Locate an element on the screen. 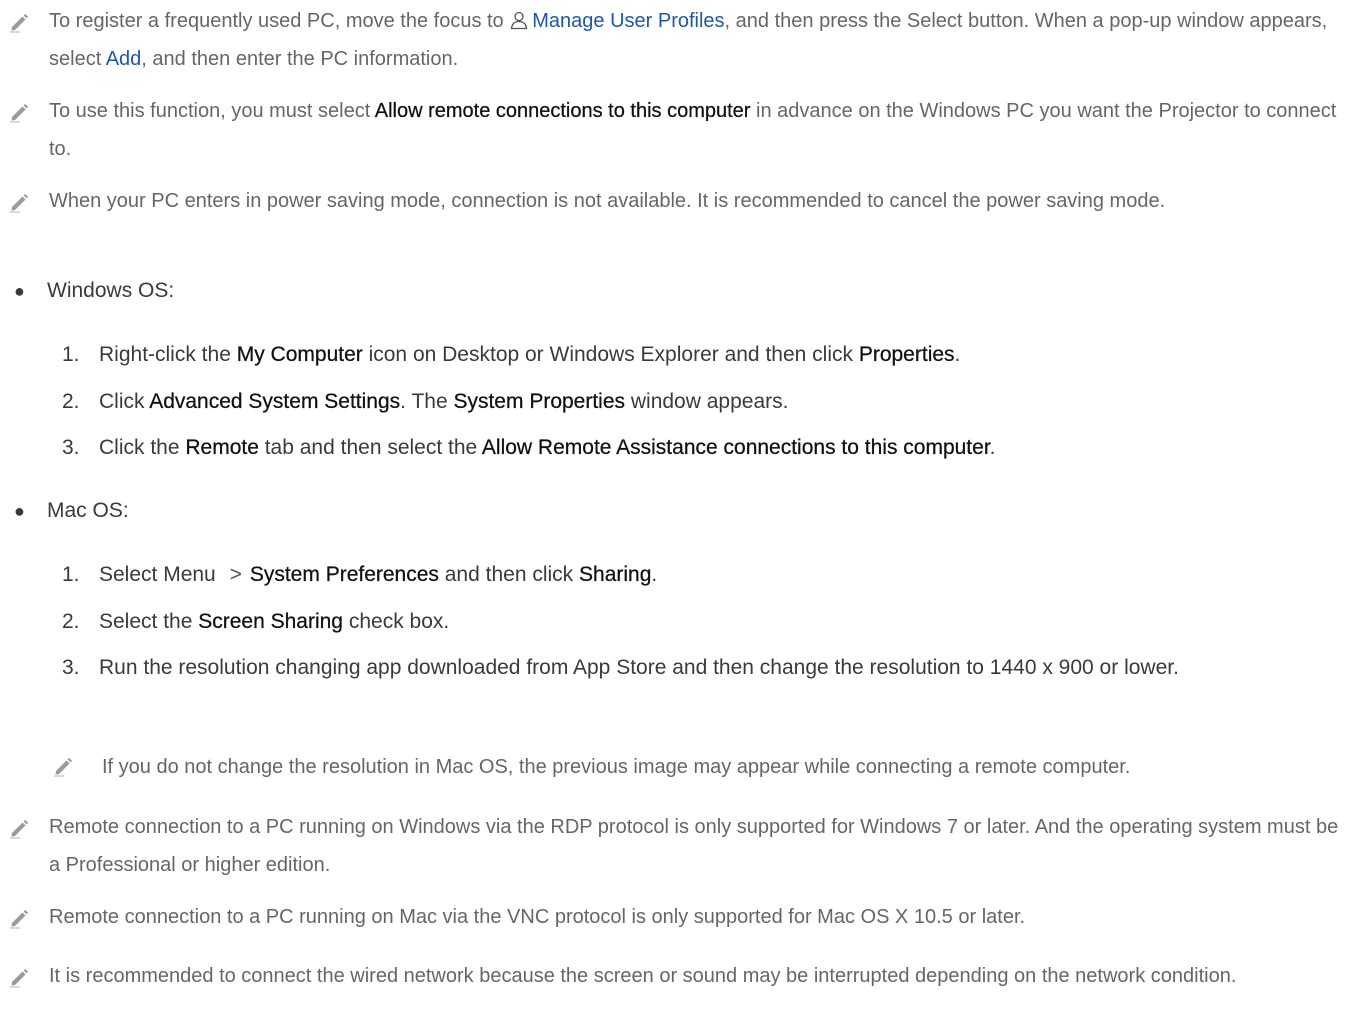 This screenshot has width=1362, height=1026. mac-os-bullet: ● Mac OS: is located at coordinates (672, 511).